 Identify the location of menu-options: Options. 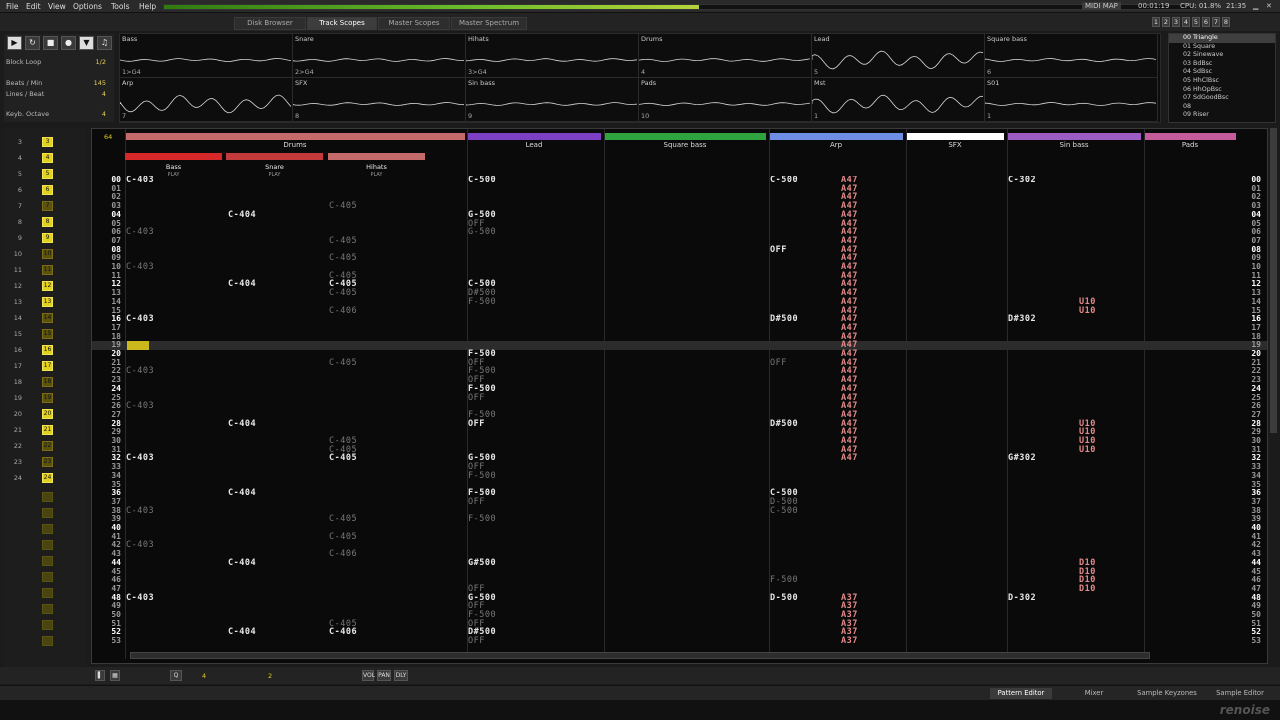
(87, 6).